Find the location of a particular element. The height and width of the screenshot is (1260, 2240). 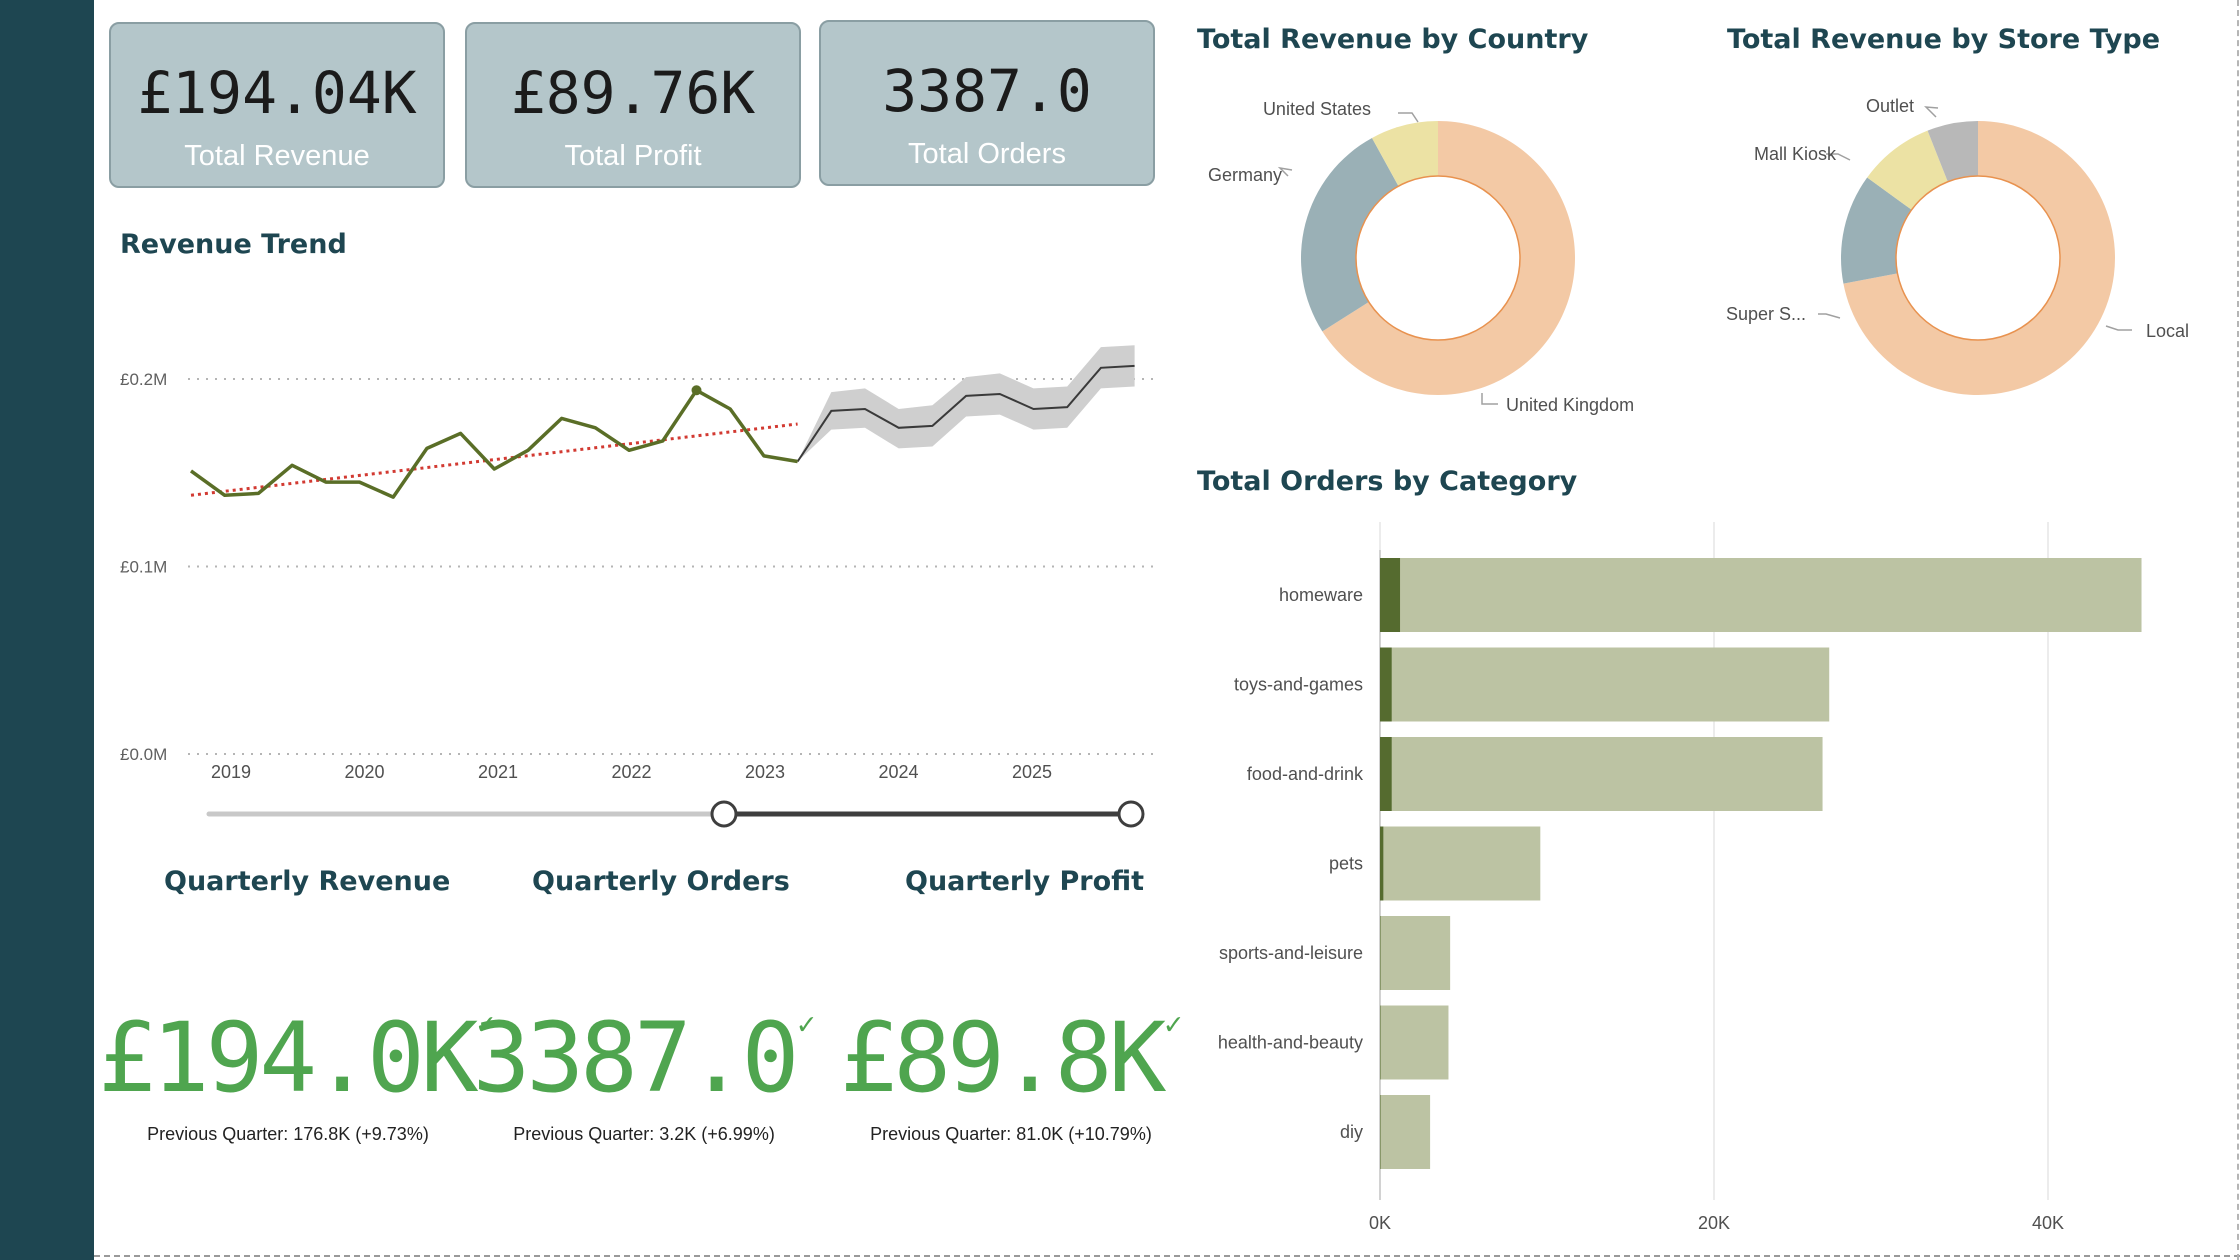

revenue-by-country-chart: United Kingdom Germany United States is located at coordinates (1420, 260).